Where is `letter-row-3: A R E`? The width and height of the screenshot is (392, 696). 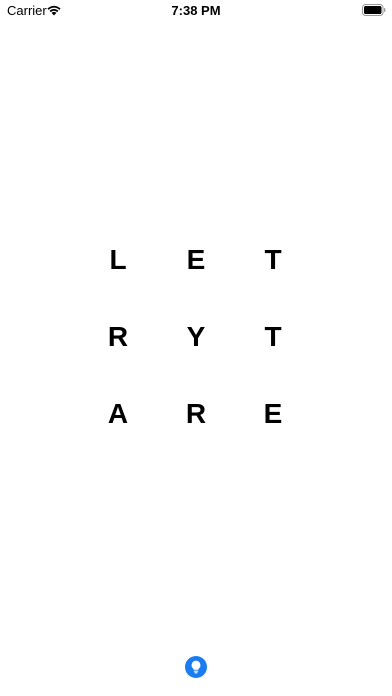
letter-row-3: A R E is located at coordinates (196, 432).